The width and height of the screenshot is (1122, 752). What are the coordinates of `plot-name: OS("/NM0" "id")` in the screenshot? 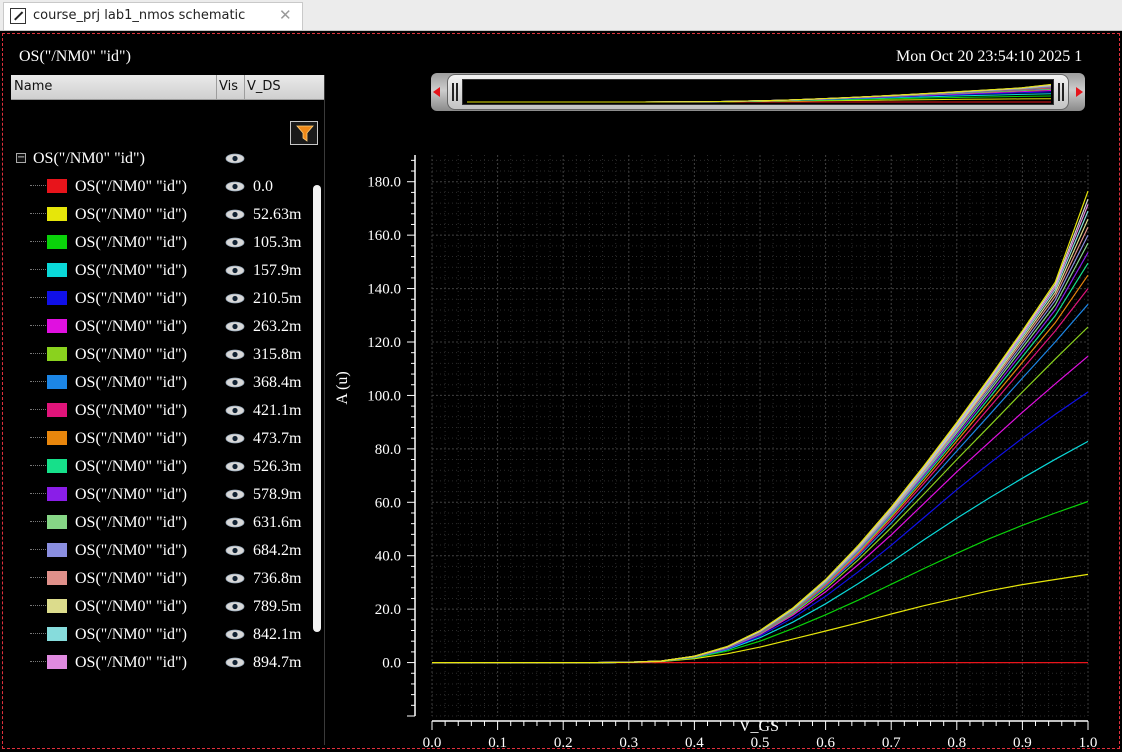 It's located at (75, 56).